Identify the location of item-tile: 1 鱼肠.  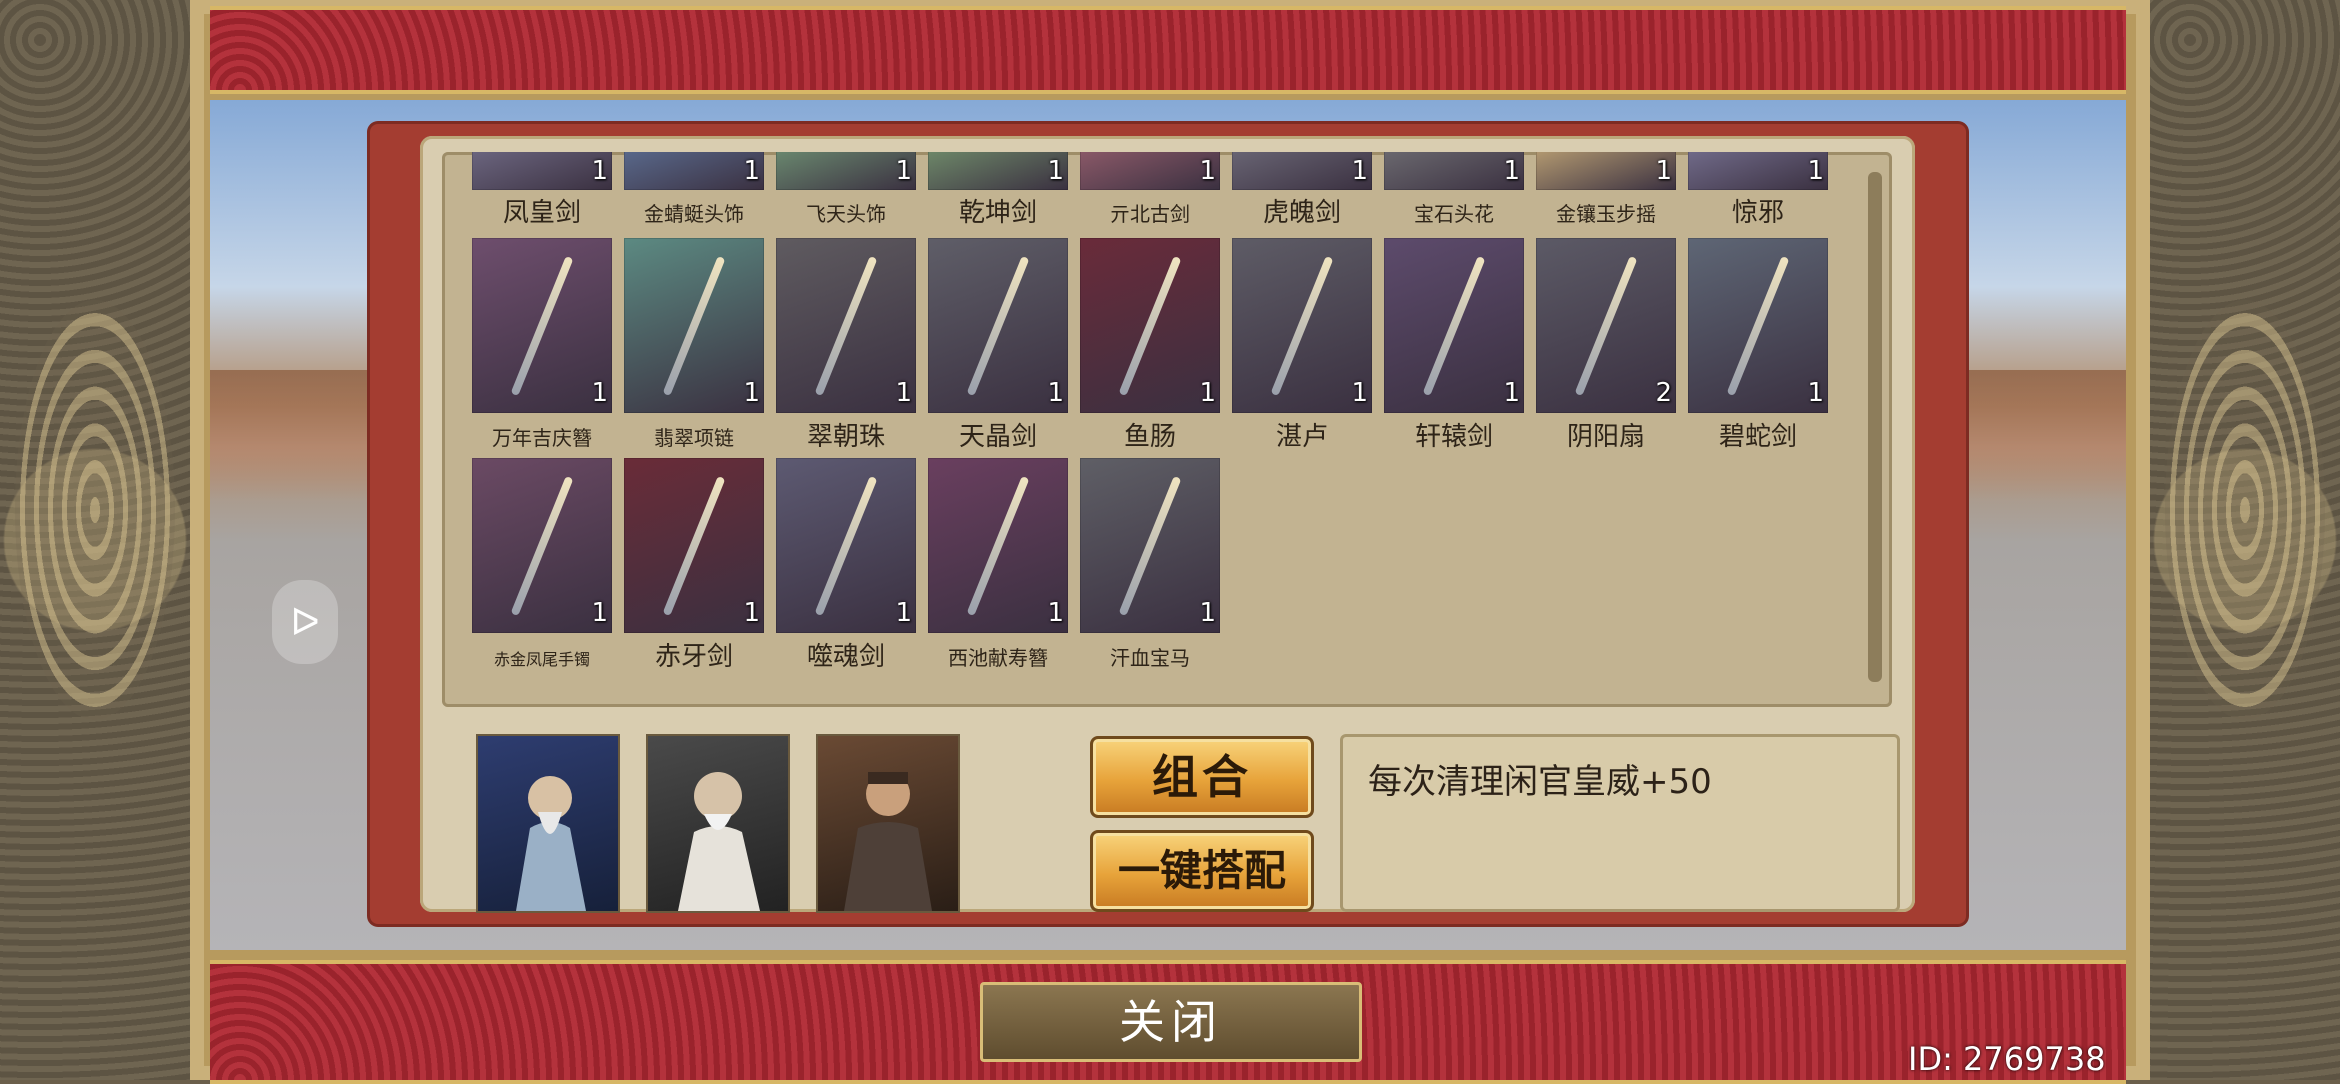
(1150, 345).